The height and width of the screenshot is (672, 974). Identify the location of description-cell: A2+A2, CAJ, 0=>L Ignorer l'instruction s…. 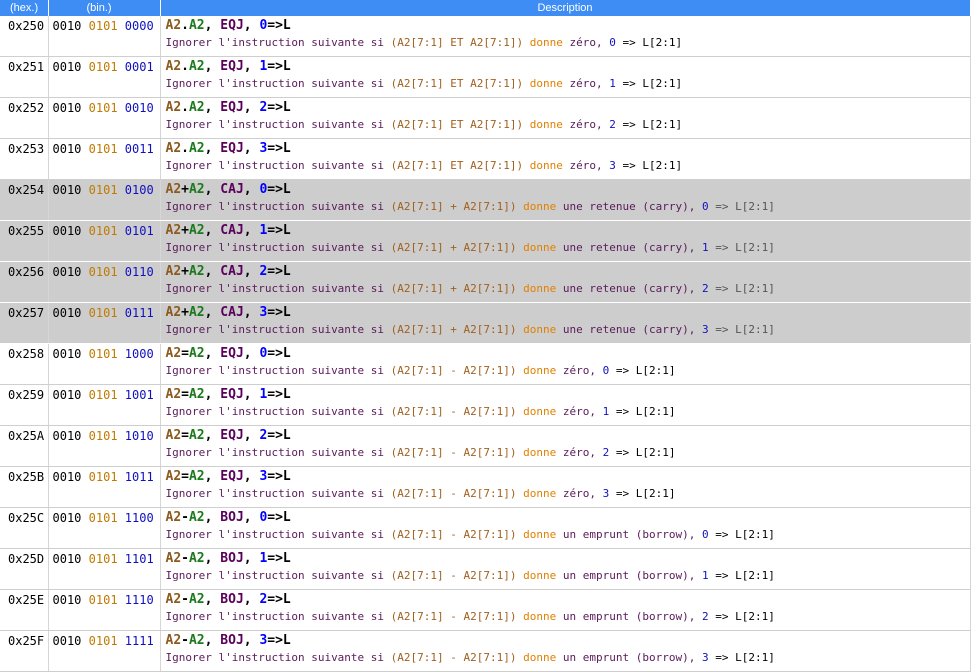
(565, 200).